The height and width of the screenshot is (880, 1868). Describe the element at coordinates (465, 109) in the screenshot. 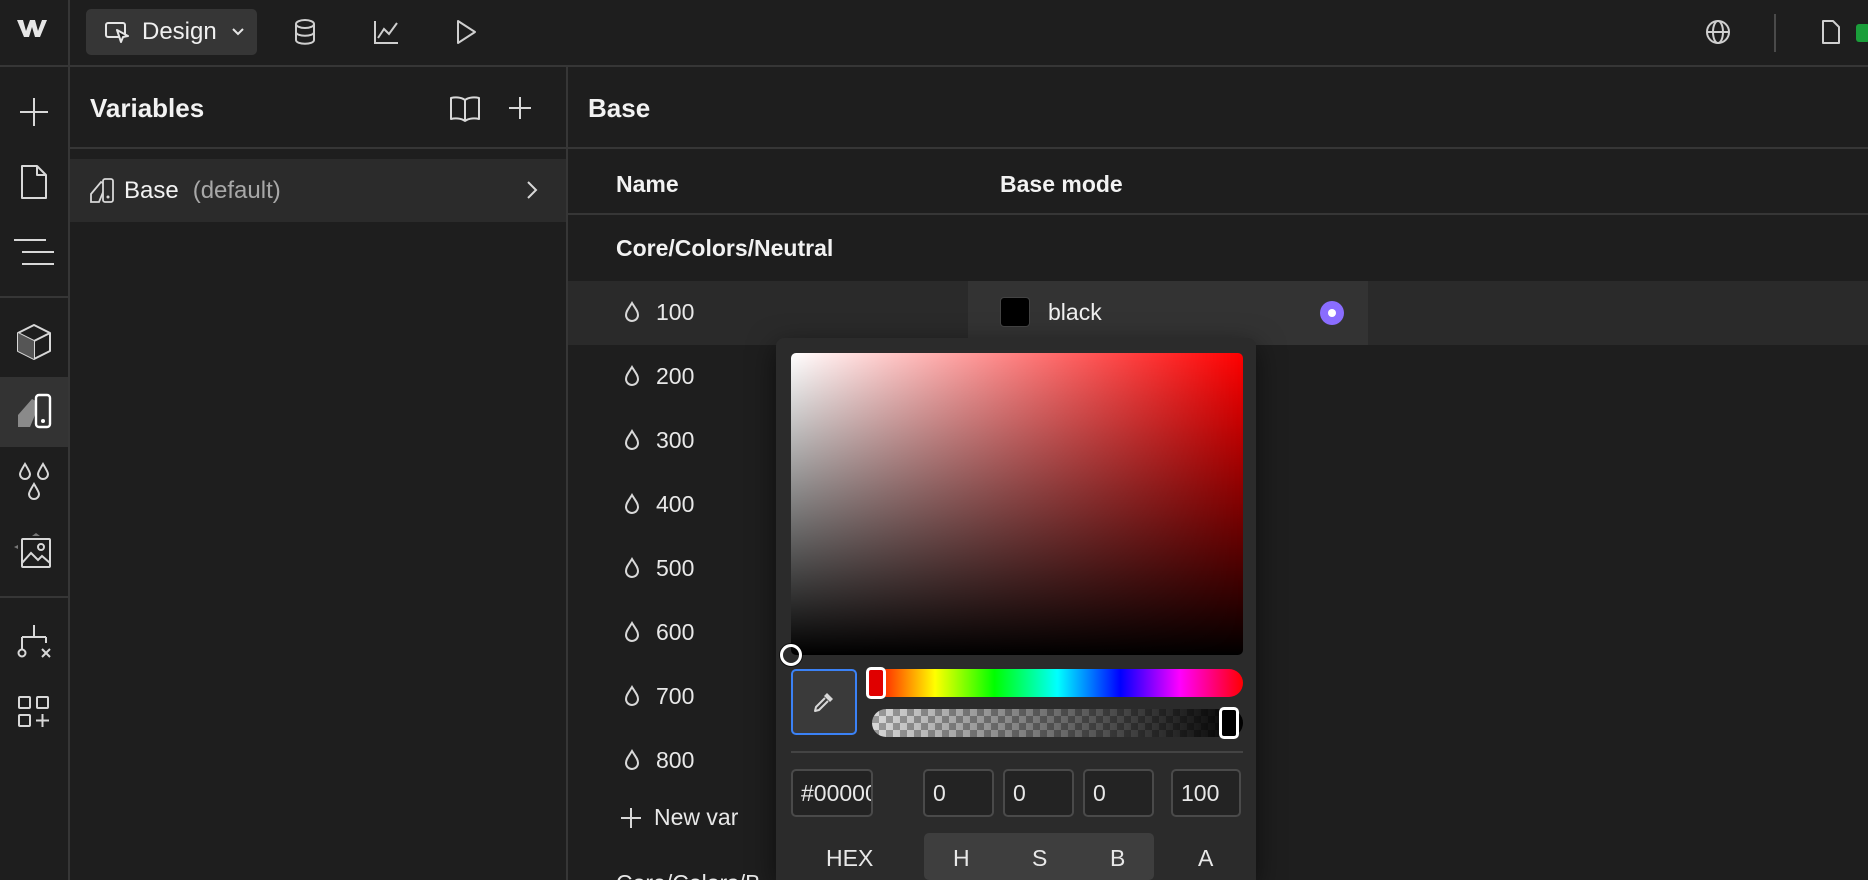

I see `book-icon` at that location.